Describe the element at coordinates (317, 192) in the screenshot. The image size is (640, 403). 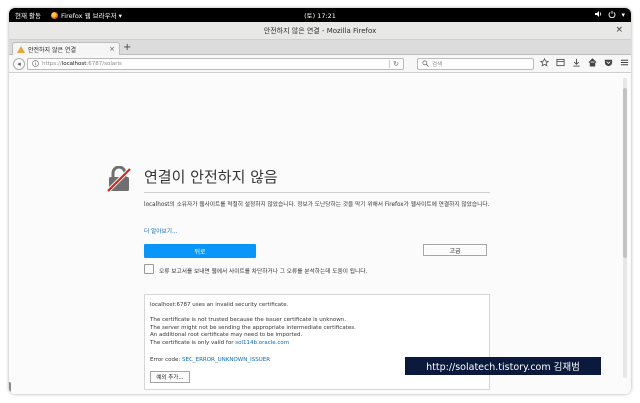
I see `title-divider` at that location.